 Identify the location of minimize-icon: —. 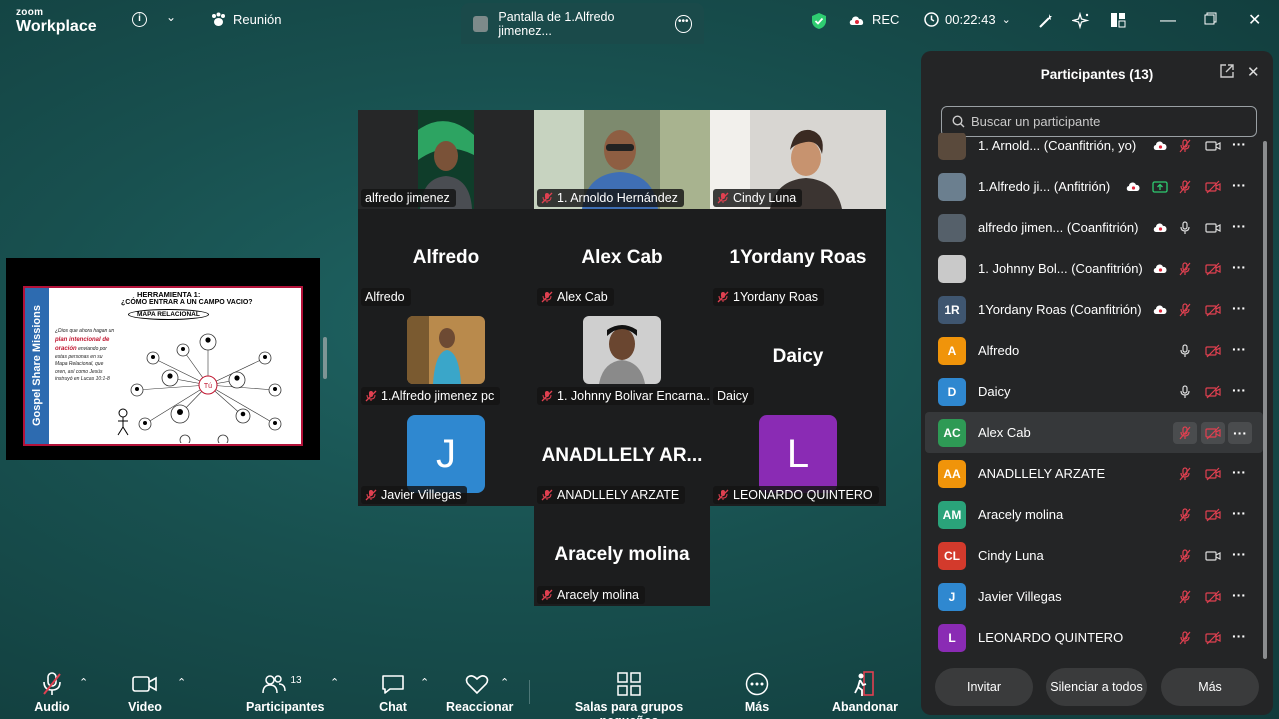
(1168, 21).